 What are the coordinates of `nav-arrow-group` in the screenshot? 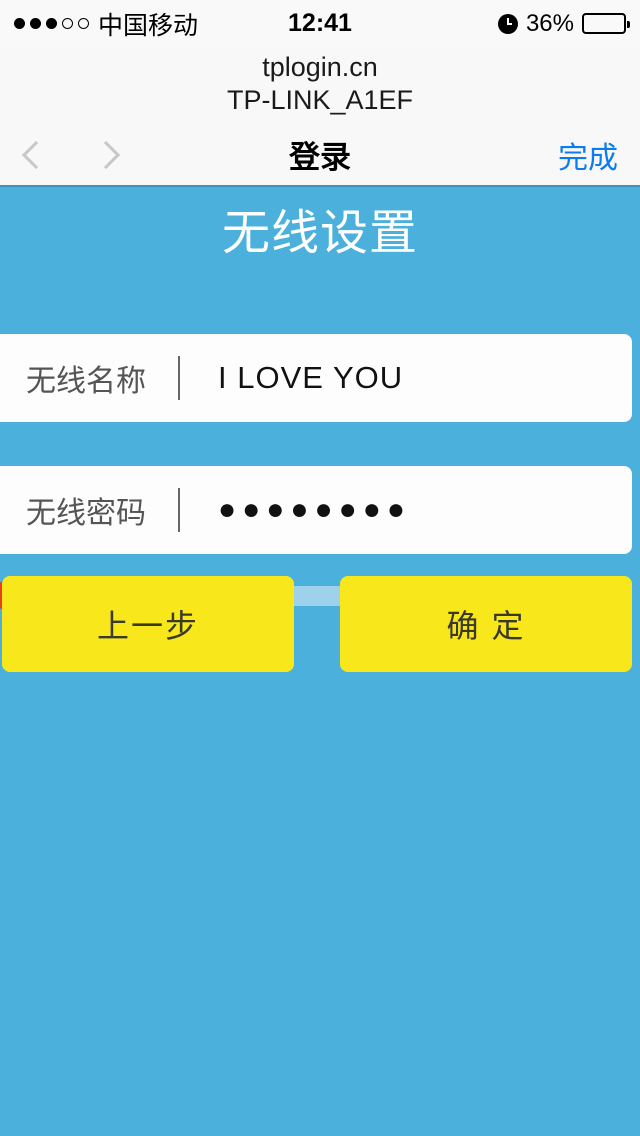 It's located at (60, 155).